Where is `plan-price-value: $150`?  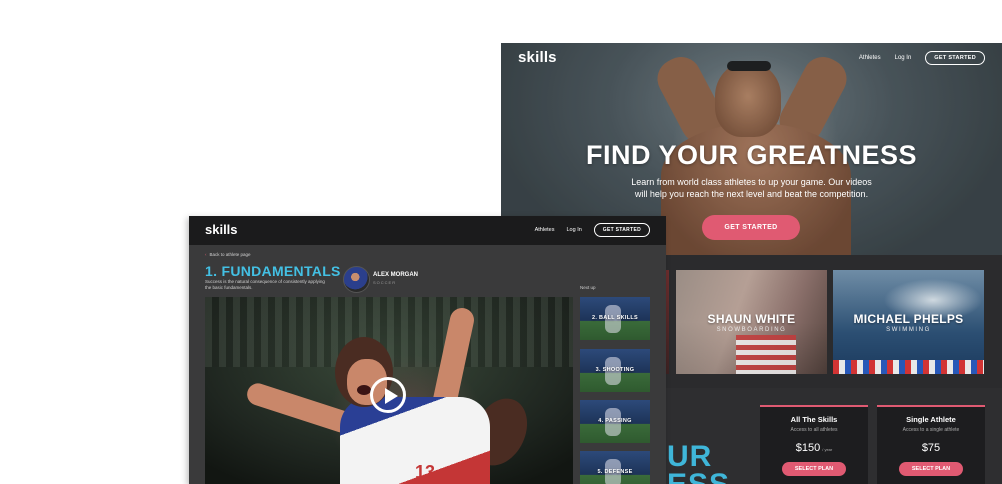
plan-price-value: $150 is located at coordinates (808, 448).